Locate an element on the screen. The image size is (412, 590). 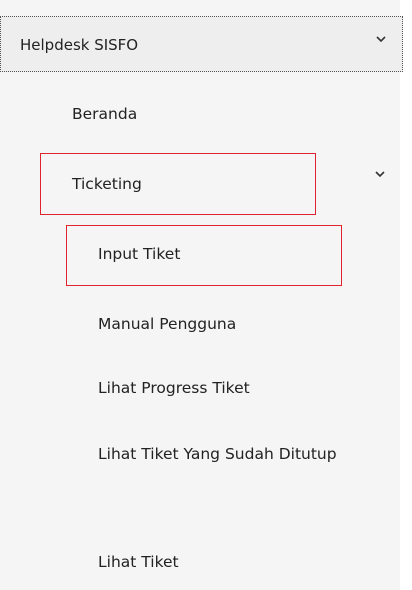
sidebar-item-label: Beranda is located at coordinates (105, 114).